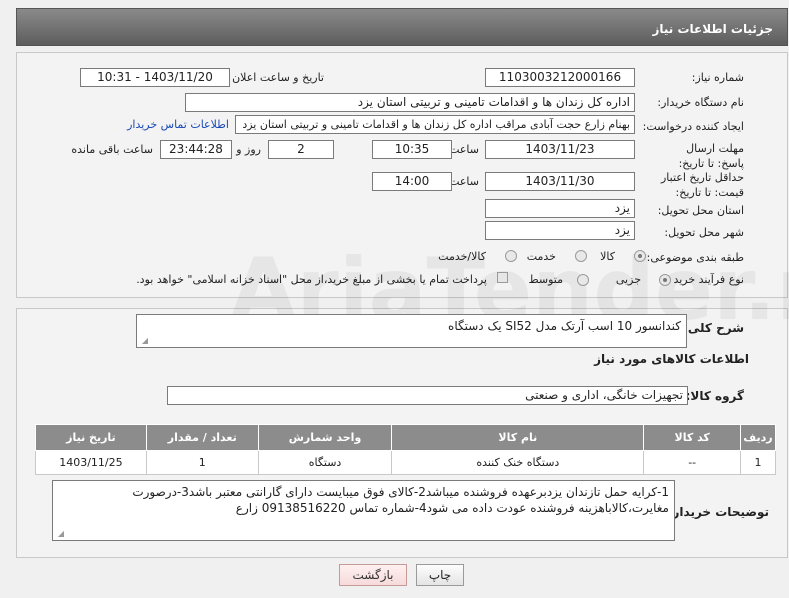 Image resolution: width=789 pixels, height=598 pixels. Describe the element at coordinates (202, 437) in the screenshot. I see `col-qty-header: تعداد / مقدار` at that location.